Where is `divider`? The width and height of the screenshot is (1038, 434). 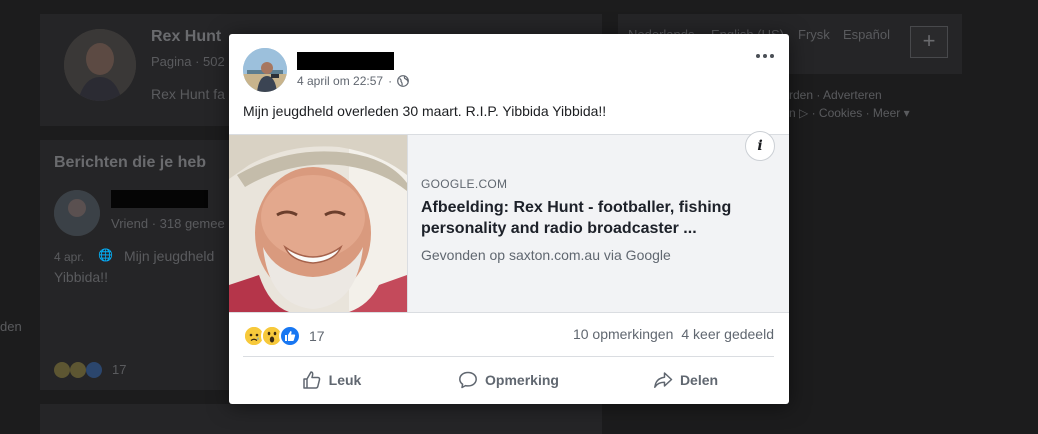 divider is located at coordinates (508, 356).